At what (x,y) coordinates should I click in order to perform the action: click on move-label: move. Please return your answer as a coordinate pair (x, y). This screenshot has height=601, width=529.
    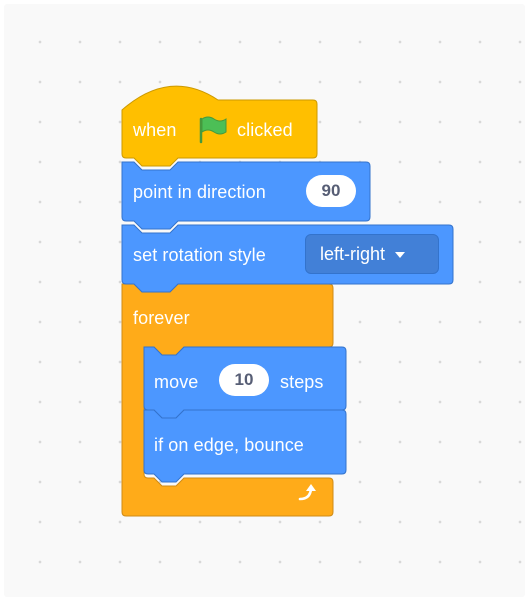
    Looking at the image, I should click on (176, 382).